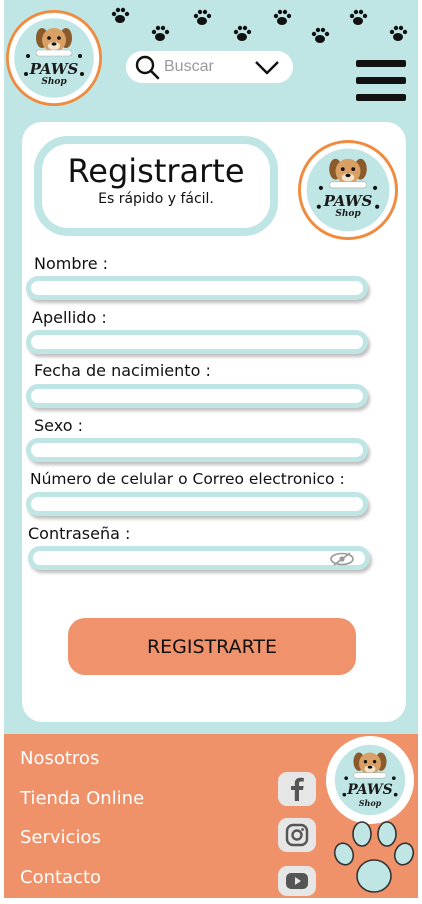 This screenshot has width=422, height=904. I want to click on form-logo: PAWS Shop, so click(348, 190).